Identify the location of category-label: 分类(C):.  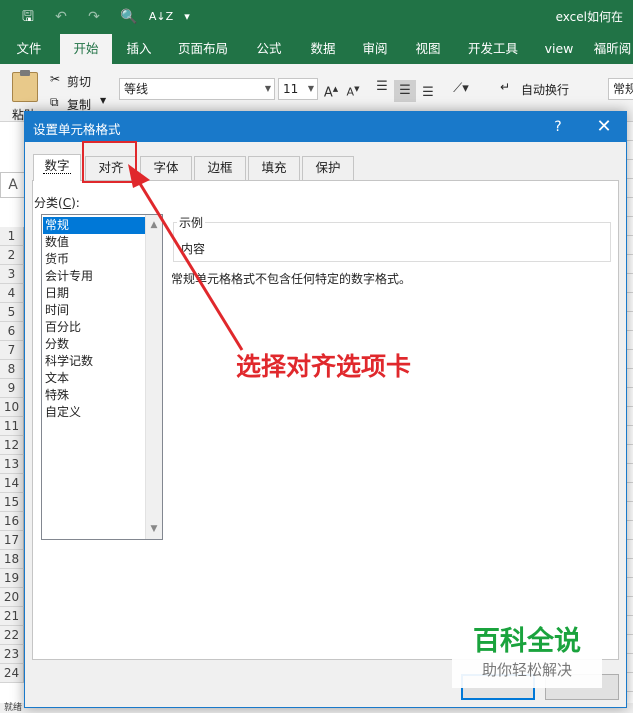
(57, 202).